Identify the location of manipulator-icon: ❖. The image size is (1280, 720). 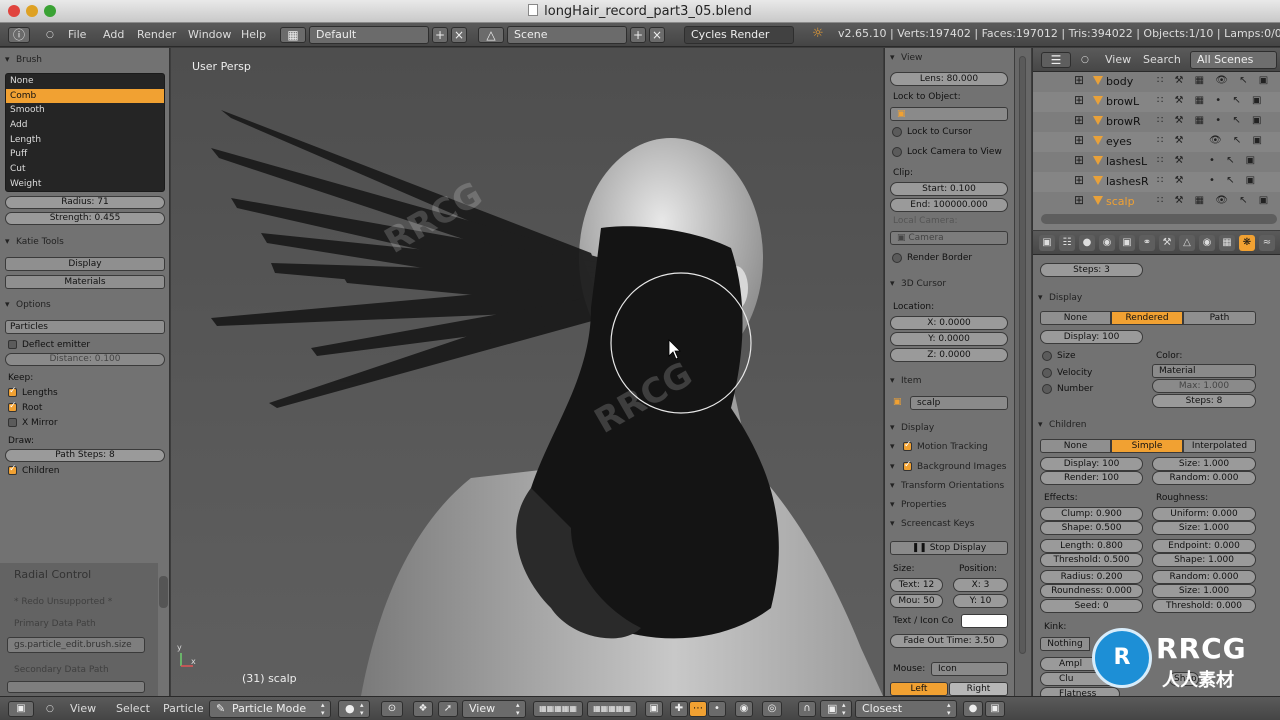
(423, 709).